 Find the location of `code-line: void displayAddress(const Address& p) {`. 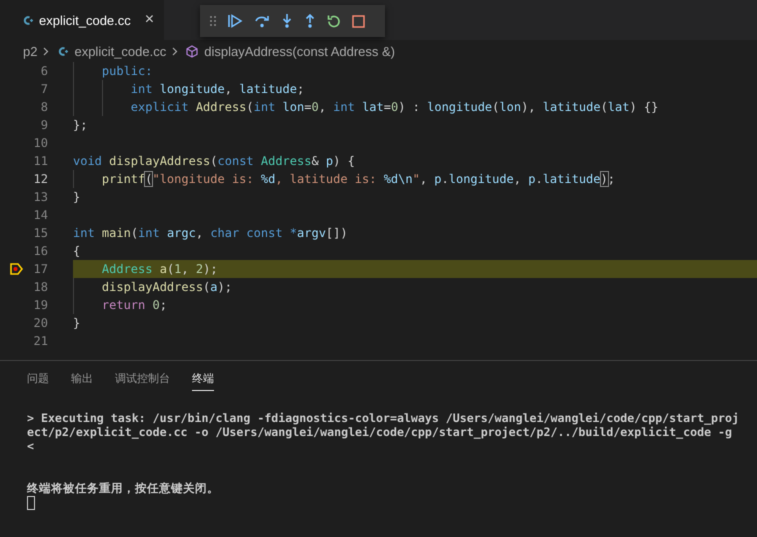

code-line: void displayAddress(const Address& p) { is located at coordinates (214, 161).